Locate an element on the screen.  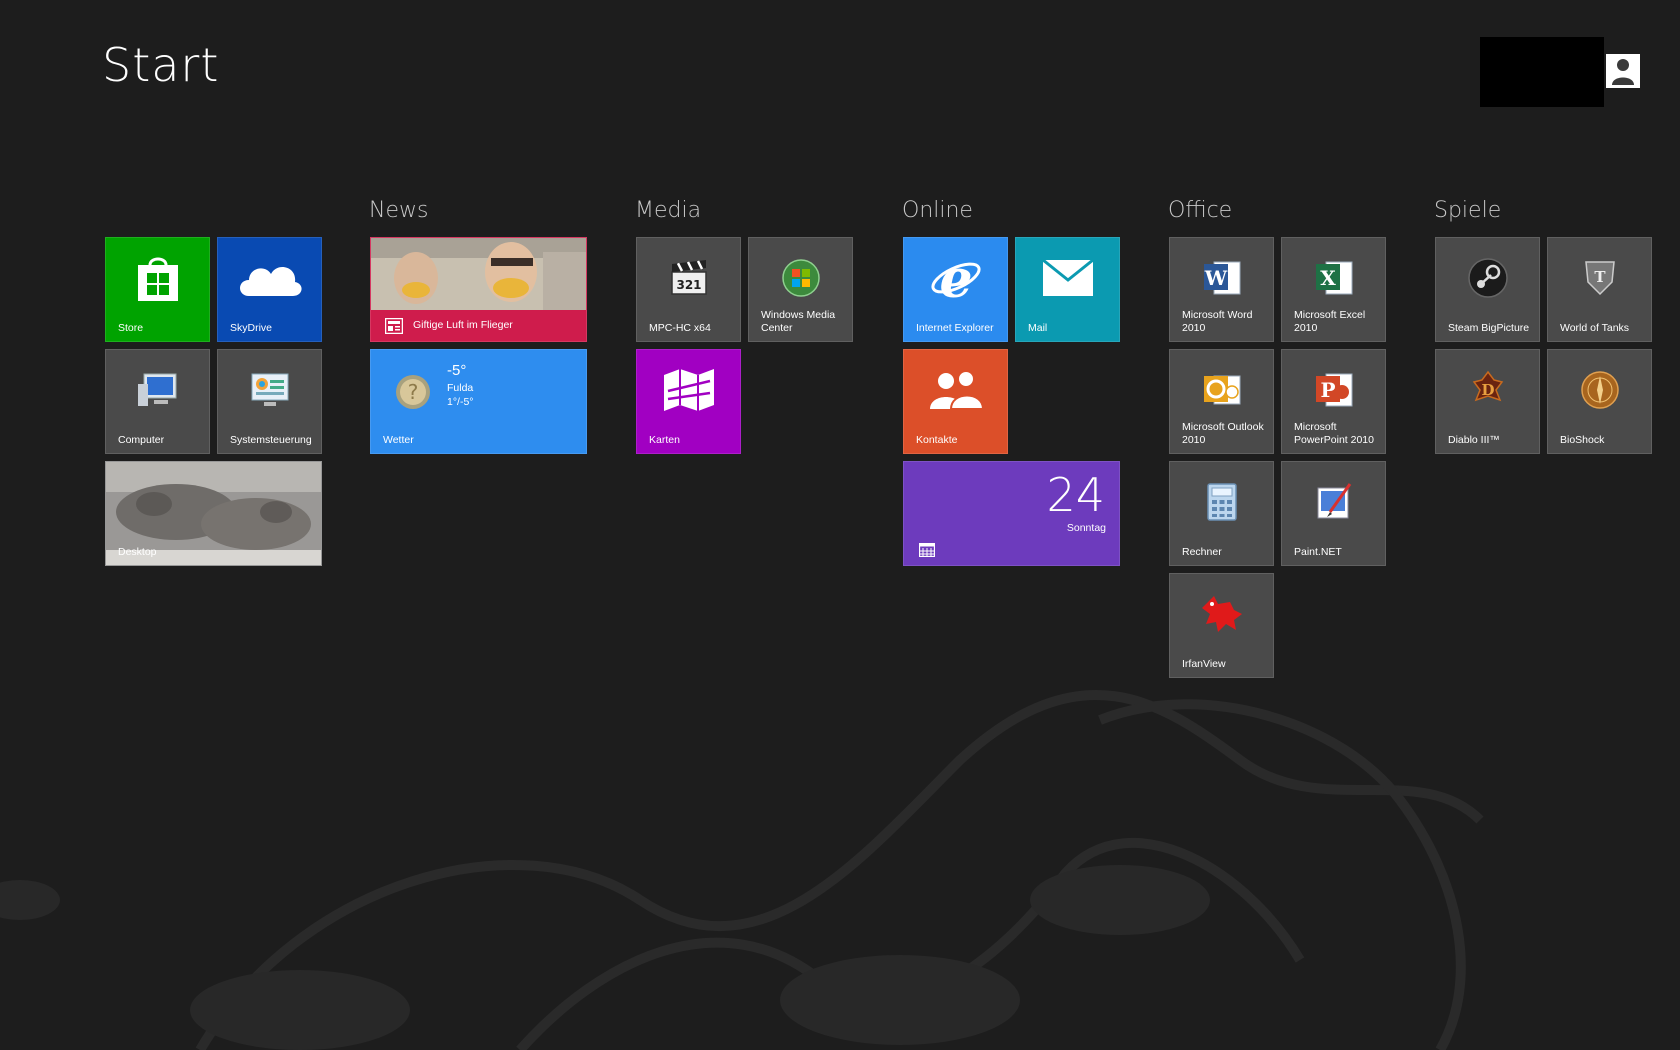
people-icon is located at coordinates (956, 390).